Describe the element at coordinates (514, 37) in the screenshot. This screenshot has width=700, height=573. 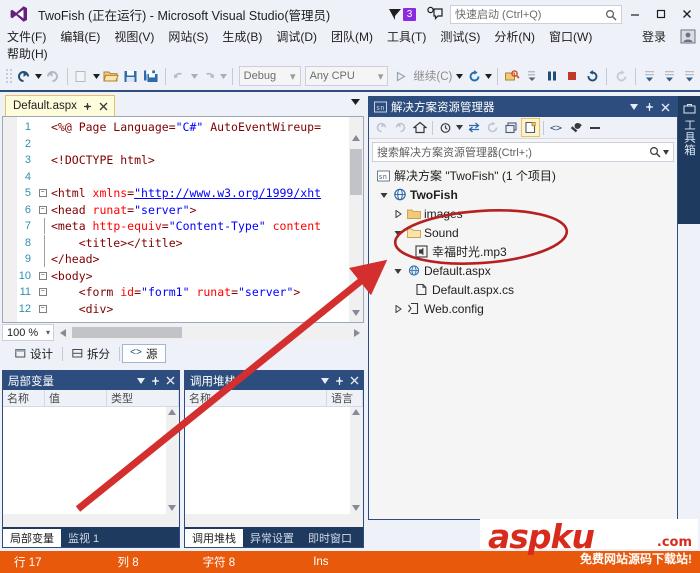
I see `menu-item-analyze: 分析(N)` at that location.